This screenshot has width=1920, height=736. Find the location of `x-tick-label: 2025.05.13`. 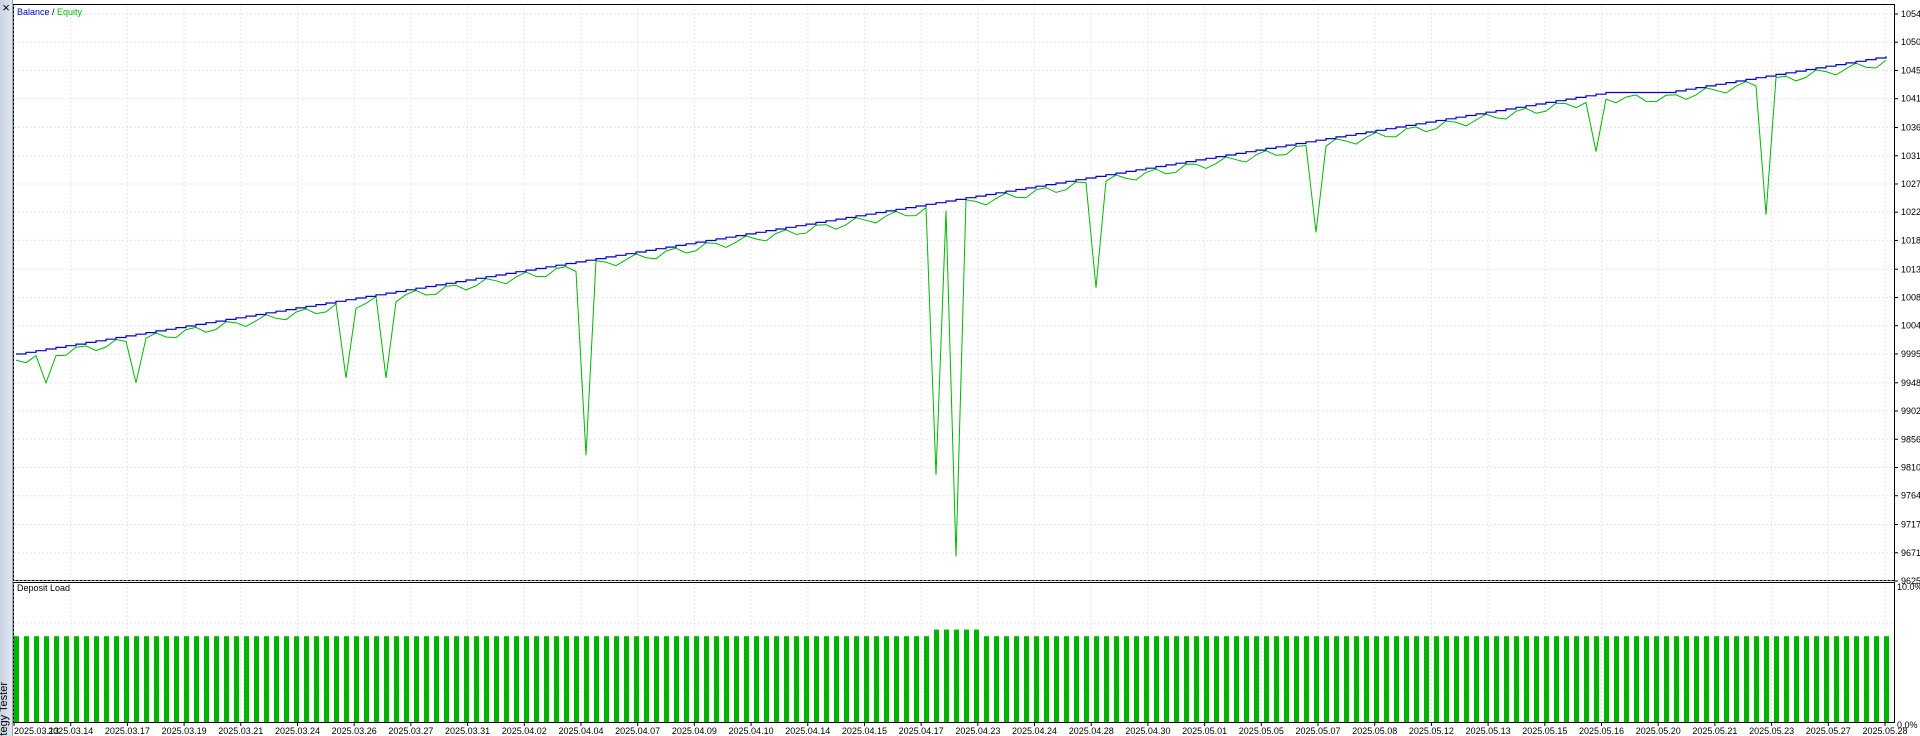

x-tick-label: 2025.05.13 is located at coordinates (1488, 731).